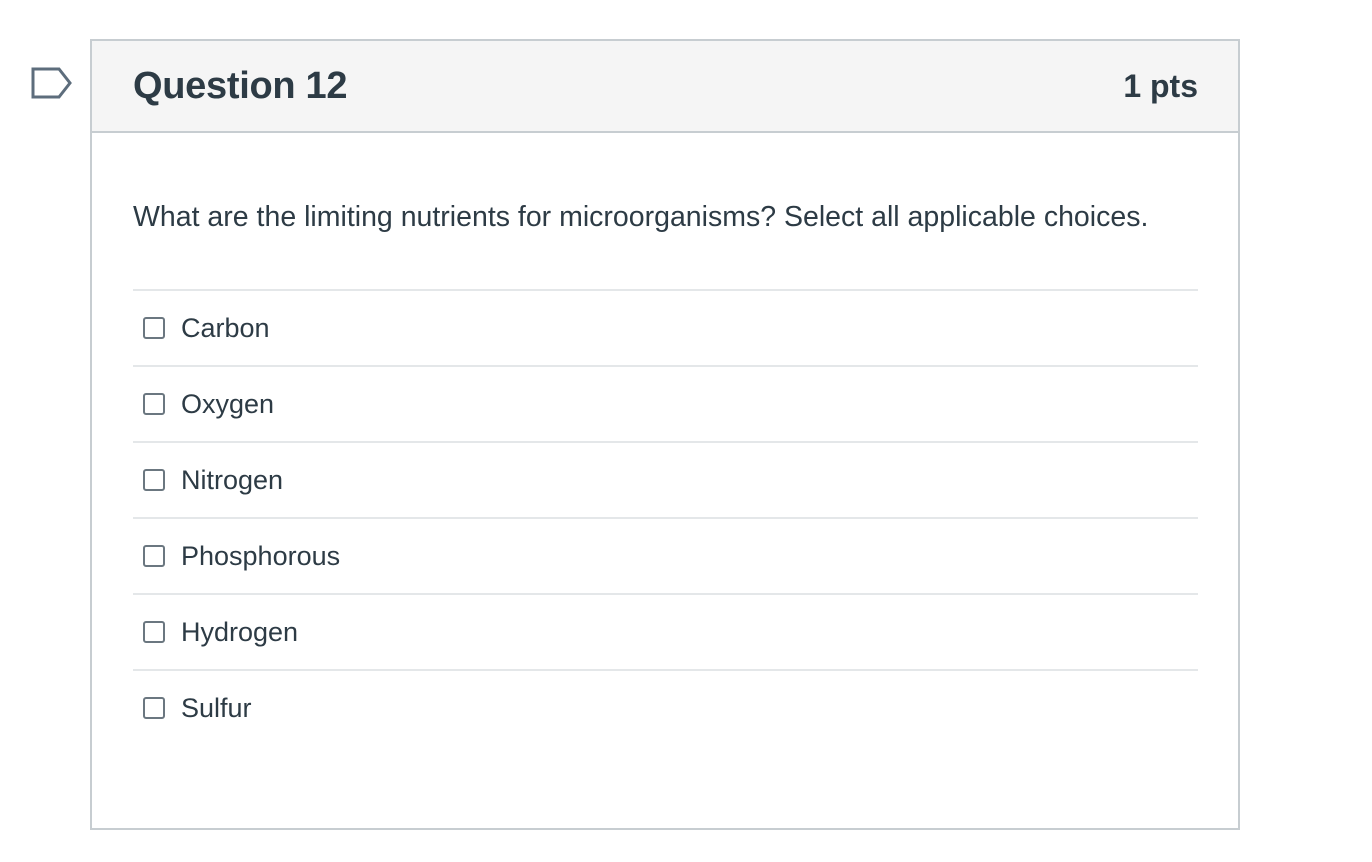 Image resolution: width=1372 pixels, height=862 pixels. I want to click on flag-question-icon, so click(52, 83).